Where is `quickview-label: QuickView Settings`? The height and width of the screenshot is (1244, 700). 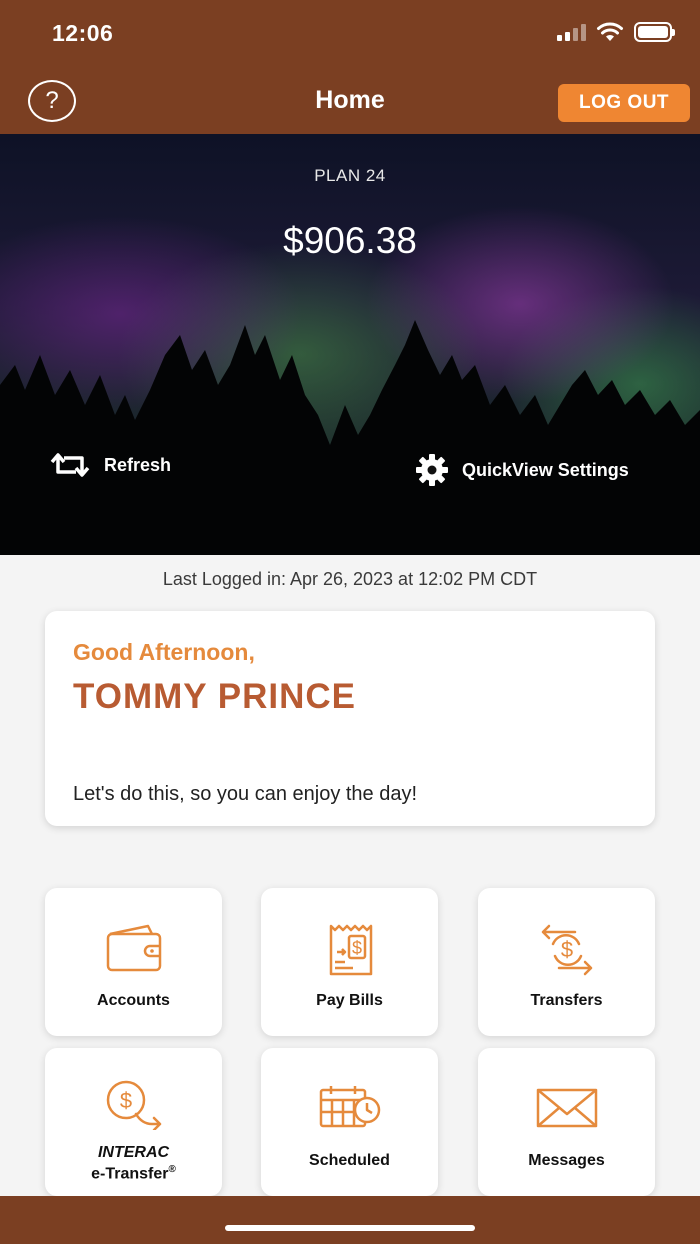
quickview-label: QuickView Settings is located at coordinates (545, 469).